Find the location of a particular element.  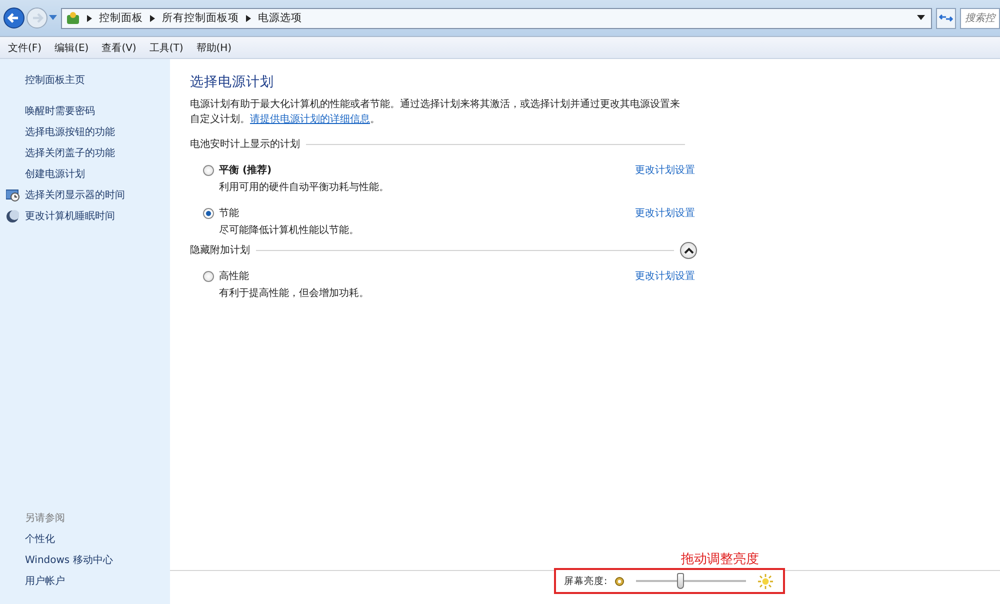

plan-description: 利用可用的硬件自动平衡功耗与性能。 is located at coordinates (303, 187).